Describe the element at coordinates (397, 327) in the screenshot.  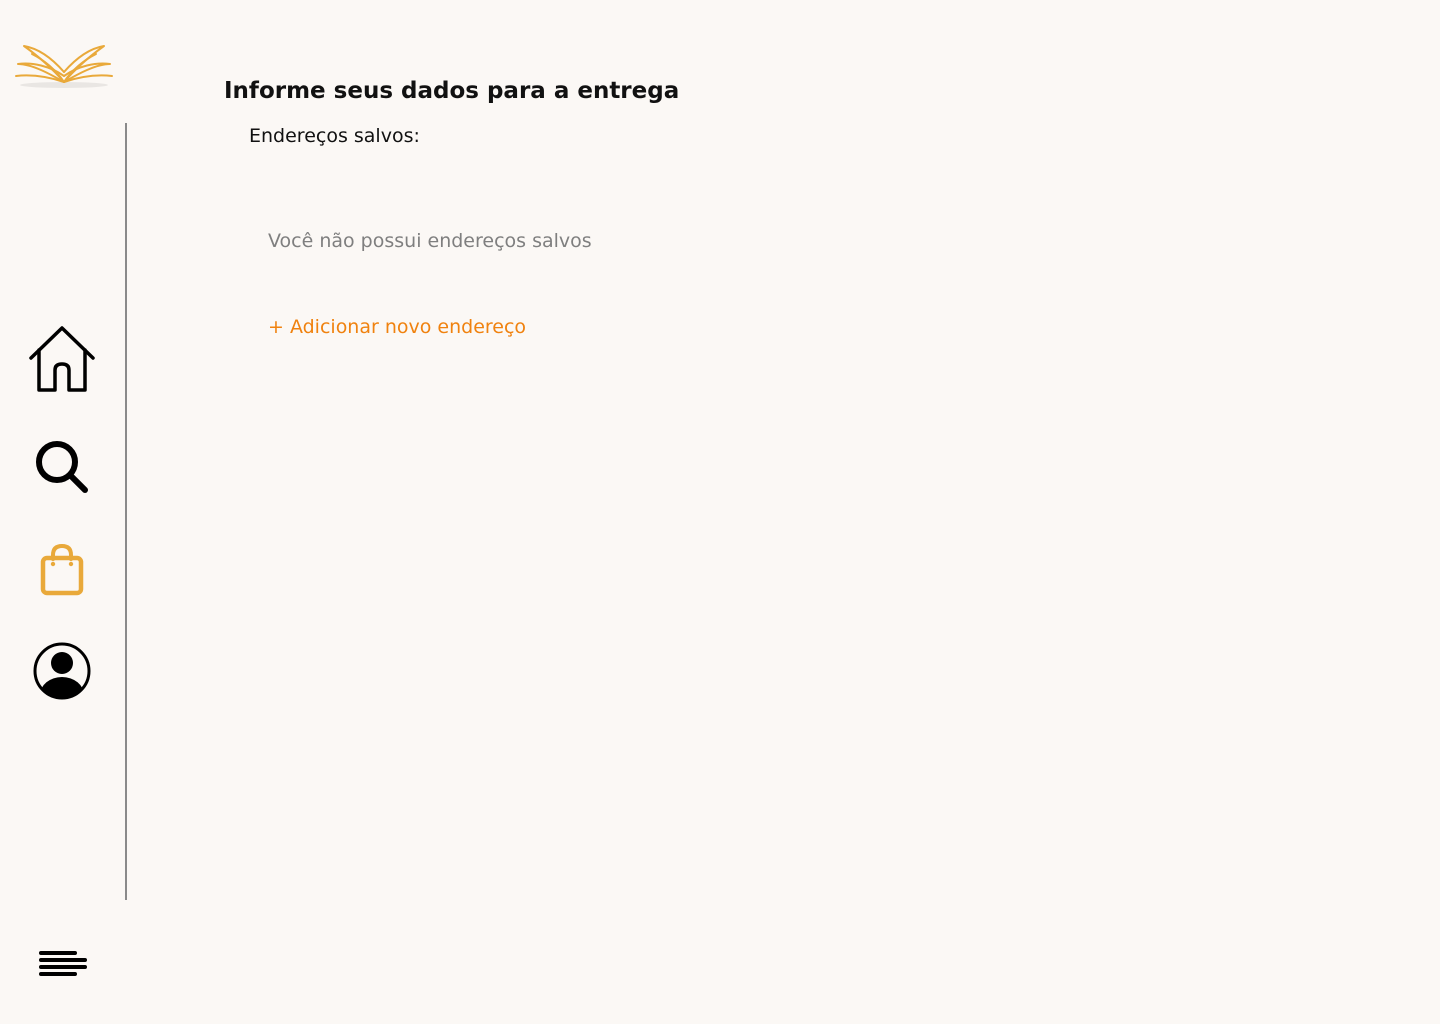
I see `add-new-address-link: + Adicionar novo endereço` at that location.